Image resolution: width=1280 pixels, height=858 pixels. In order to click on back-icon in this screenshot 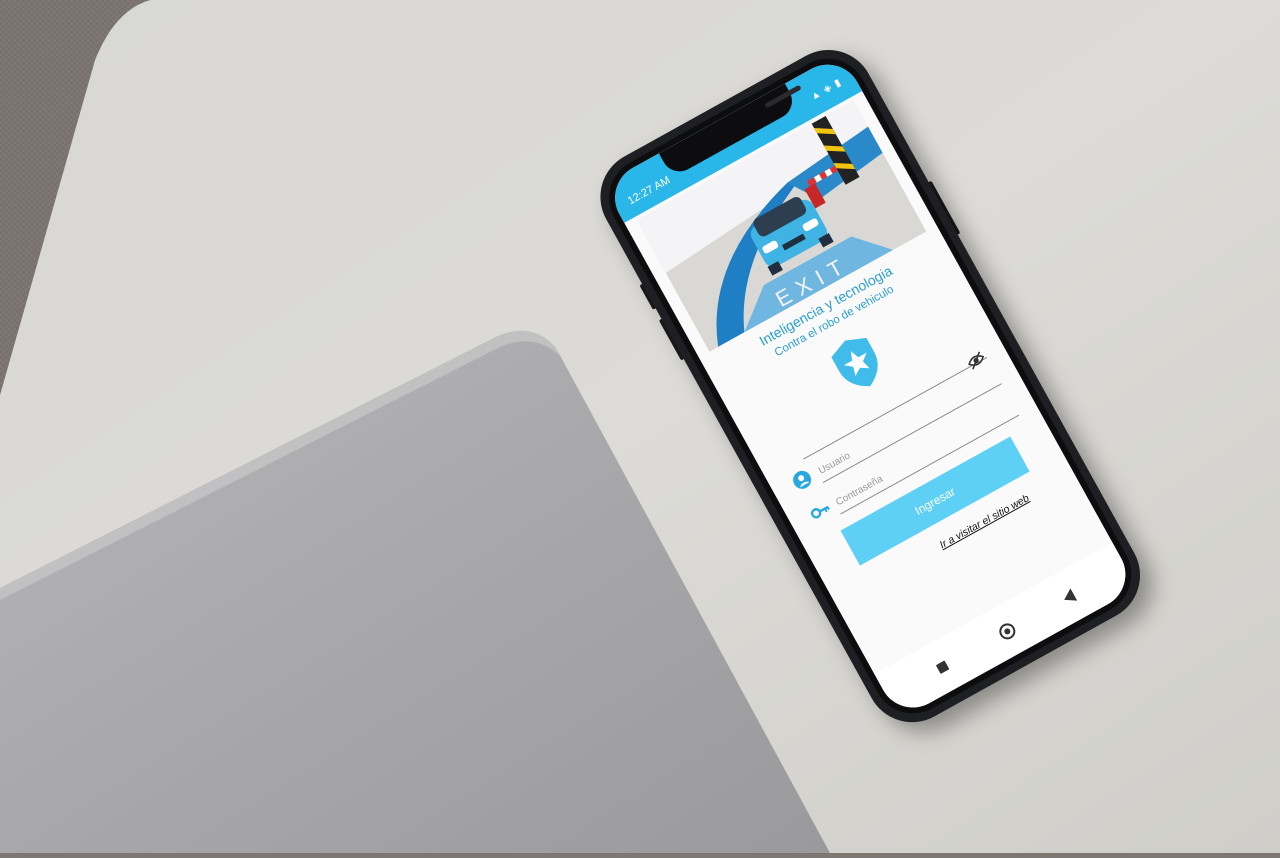, I will do `click(1069, 597)`.